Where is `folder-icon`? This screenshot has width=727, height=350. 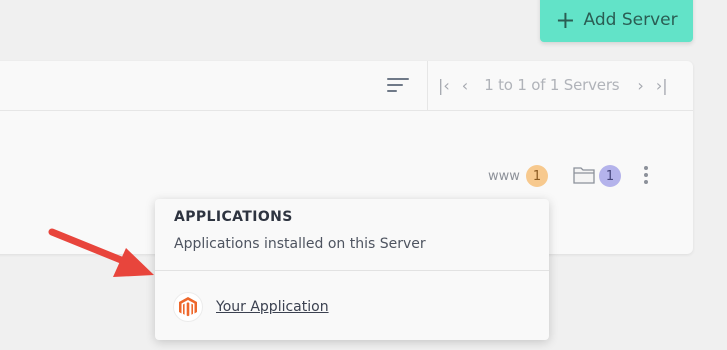 folder-icon is located at coordinates (584, 175).